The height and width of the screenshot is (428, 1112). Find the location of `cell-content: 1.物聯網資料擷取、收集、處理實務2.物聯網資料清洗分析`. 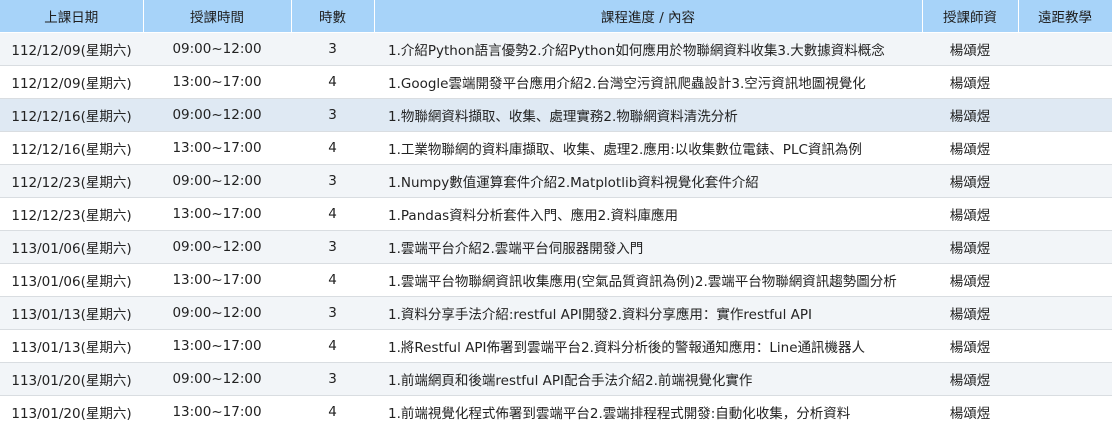

cell-content: 1.物聯網資料擷取、收集、處理實務2.物聯網資料清洗分析 is located at coordinates (648, 115).